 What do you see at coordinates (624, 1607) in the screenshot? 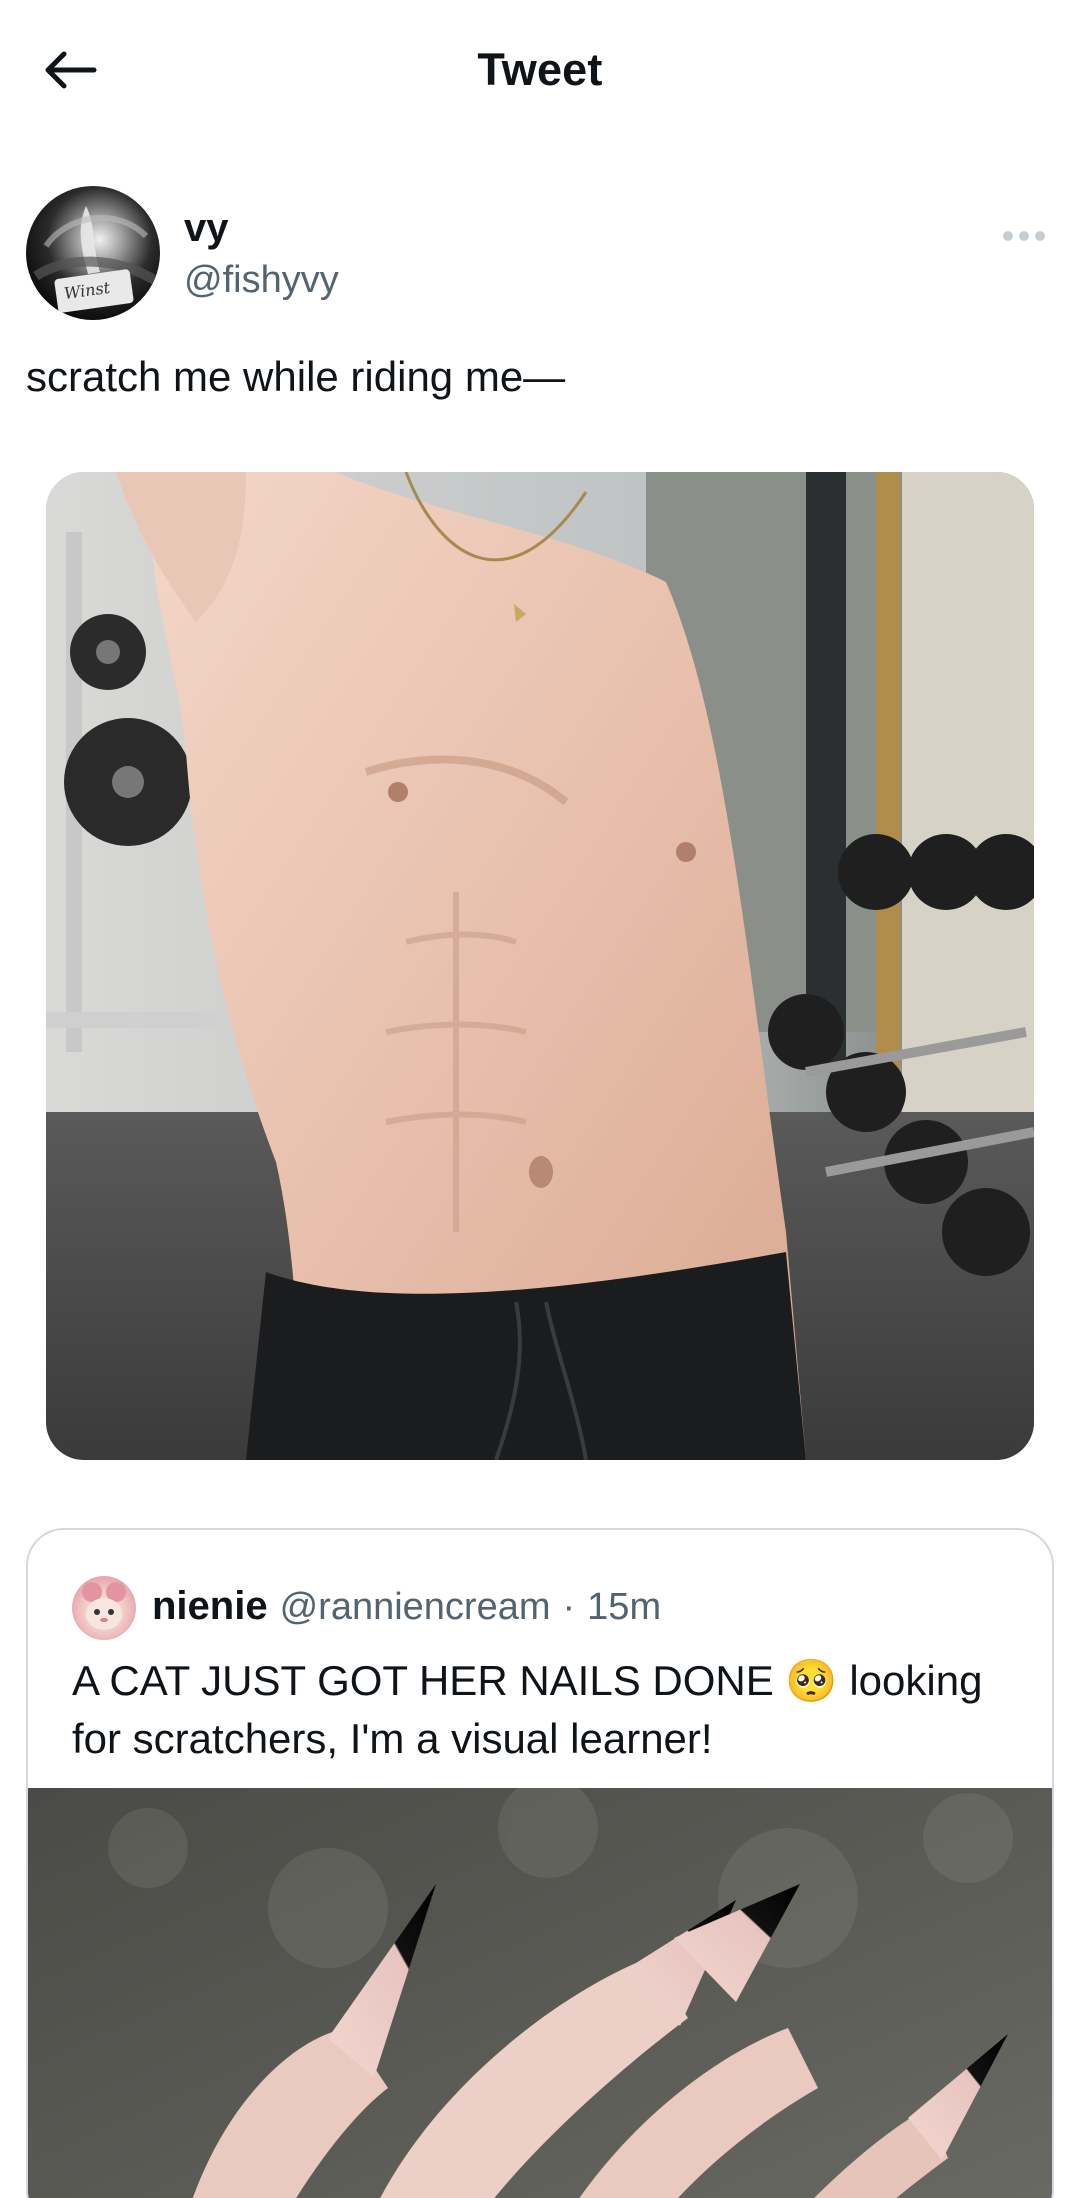
I see `quoted-timestamp: 15m` at bounding box center [624, 1607].